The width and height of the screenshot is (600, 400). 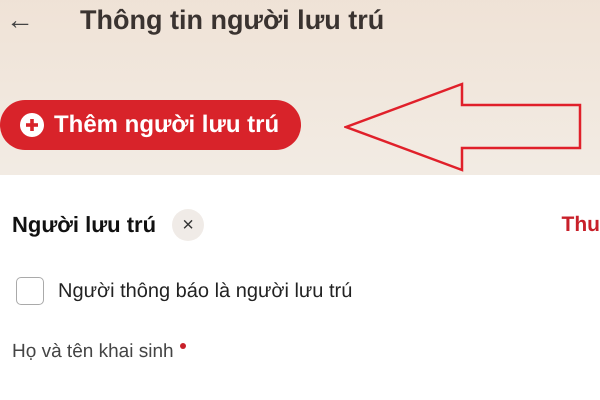 I want to click on plus-icon, so click(x=32, y=125).